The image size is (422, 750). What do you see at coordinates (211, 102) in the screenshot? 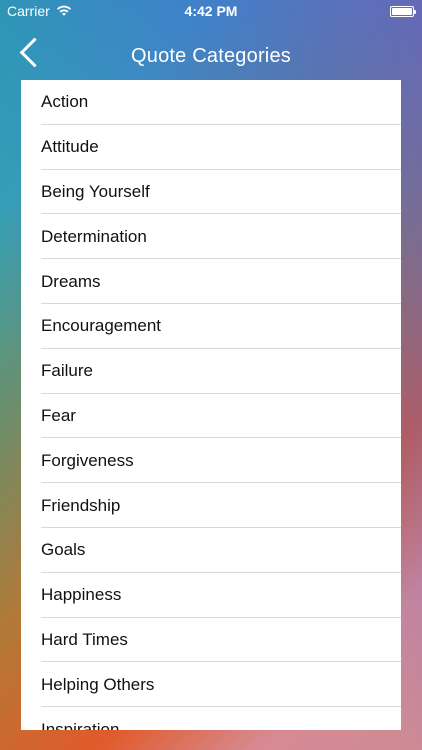
I see `category-item-action: Action` at bounding box center [211, 102].